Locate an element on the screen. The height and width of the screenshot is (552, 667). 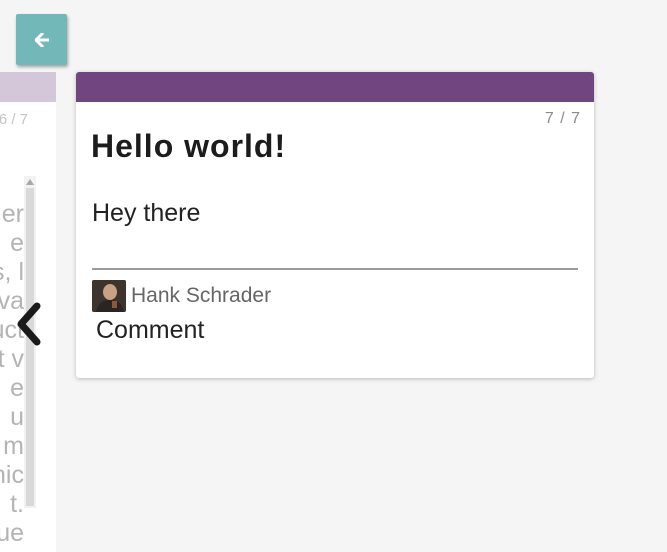
previous-card-button is located at coordinates (28, 324).